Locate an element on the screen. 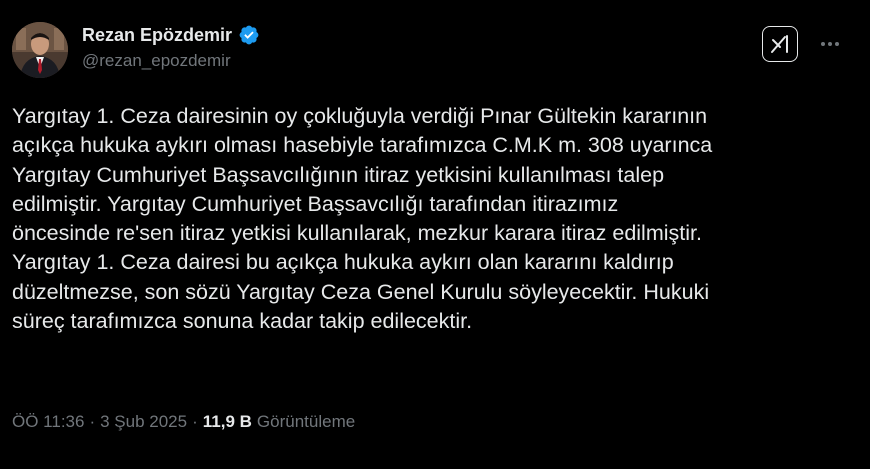 This screenshot has height=469, width=870. tweet-time: ÖÖ 11:36 is located at coordinates (48, 422).